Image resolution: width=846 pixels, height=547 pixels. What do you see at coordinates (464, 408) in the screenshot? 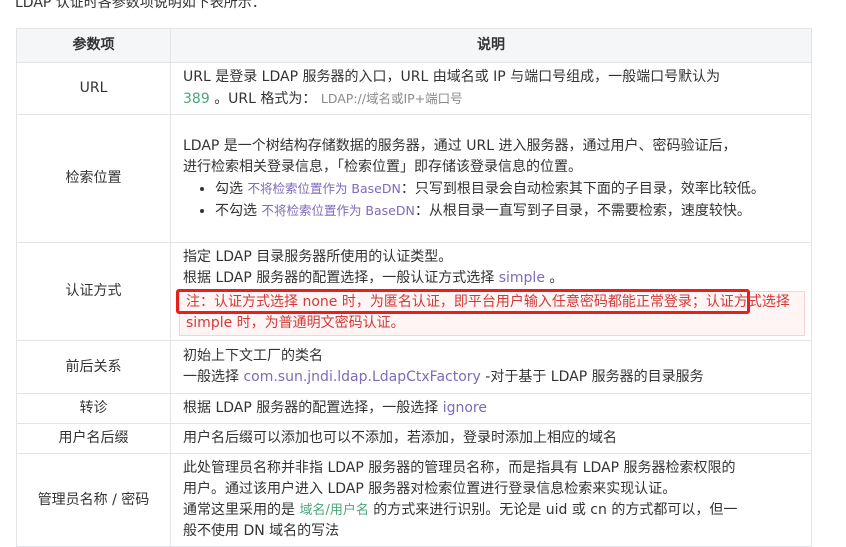
I see `referral-code: ignore` at bounding box center [464, 408].